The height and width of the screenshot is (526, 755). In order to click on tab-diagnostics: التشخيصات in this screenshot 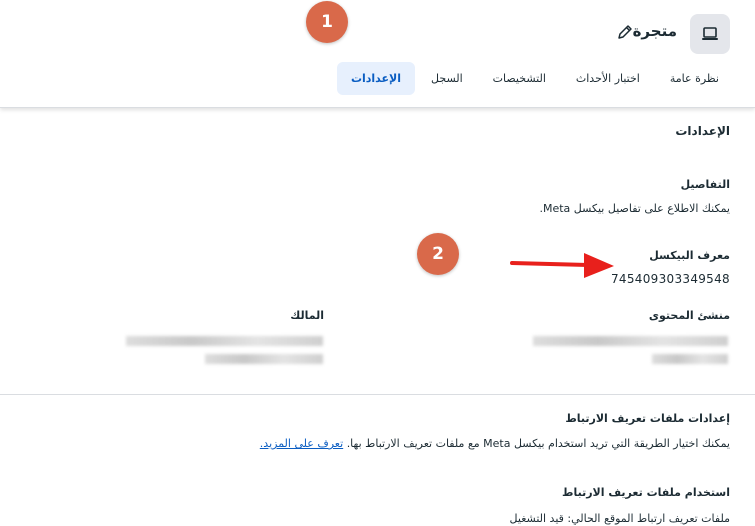, I will do `click(519, 78)`.